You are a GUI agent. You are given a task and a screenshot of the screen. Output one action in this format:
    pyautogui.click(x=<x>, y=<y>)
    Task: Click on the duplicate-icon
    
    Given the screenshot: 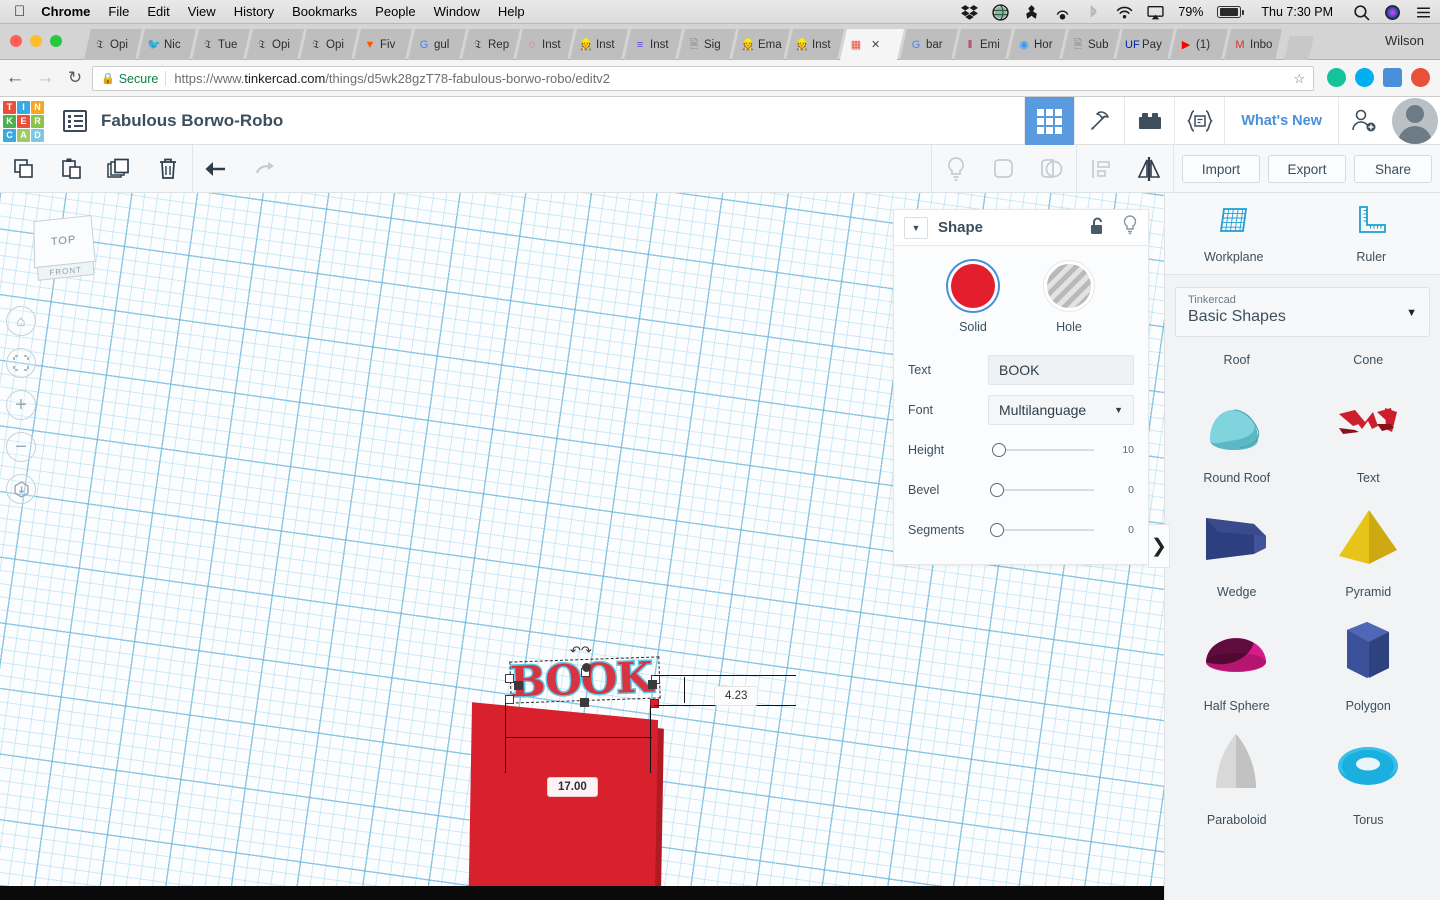 What is the action you would take?
    pyautogui.click(x=120, y=169)
    